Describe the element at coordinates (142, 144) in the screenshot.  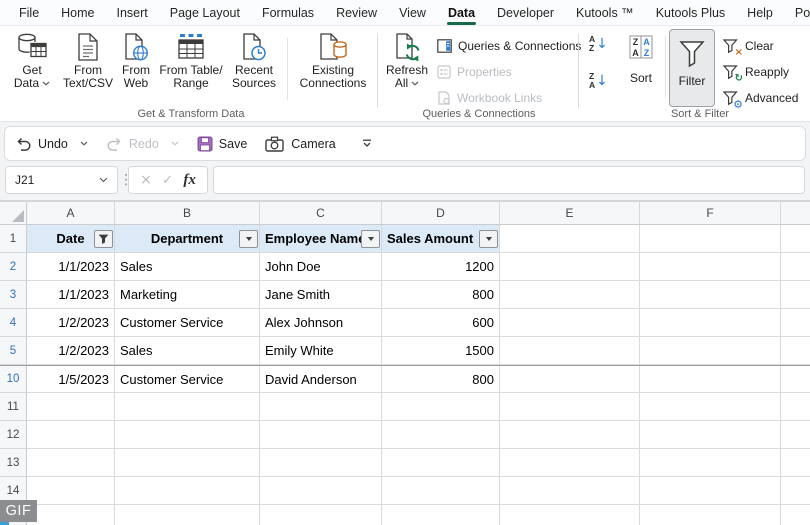
I see `redo-button: Redo` at that location.